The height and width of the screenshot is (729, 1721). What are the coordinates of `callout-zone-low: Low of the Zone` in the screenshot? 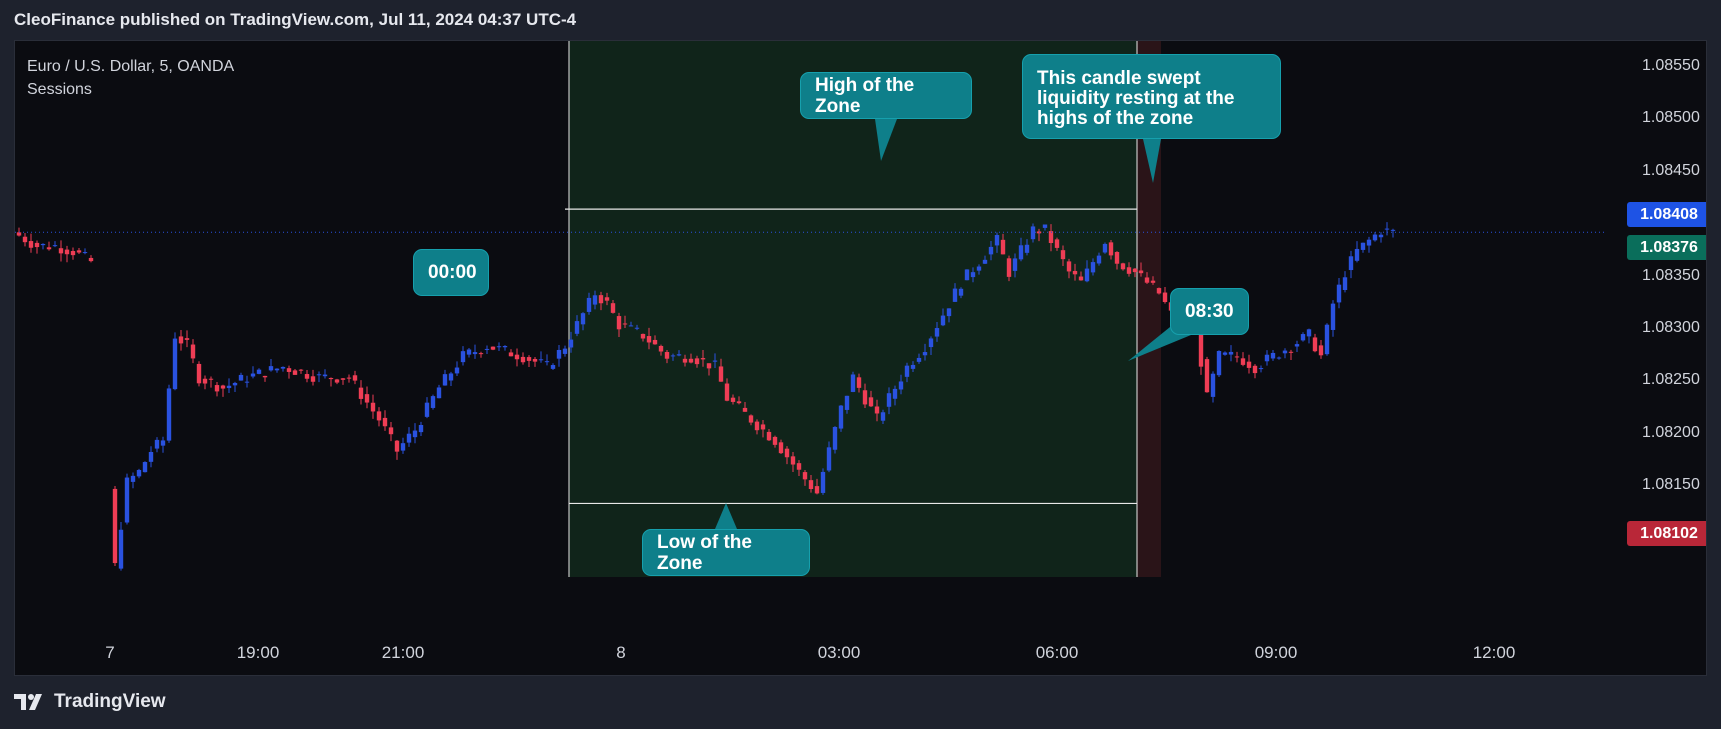 It's located at (726, 552).